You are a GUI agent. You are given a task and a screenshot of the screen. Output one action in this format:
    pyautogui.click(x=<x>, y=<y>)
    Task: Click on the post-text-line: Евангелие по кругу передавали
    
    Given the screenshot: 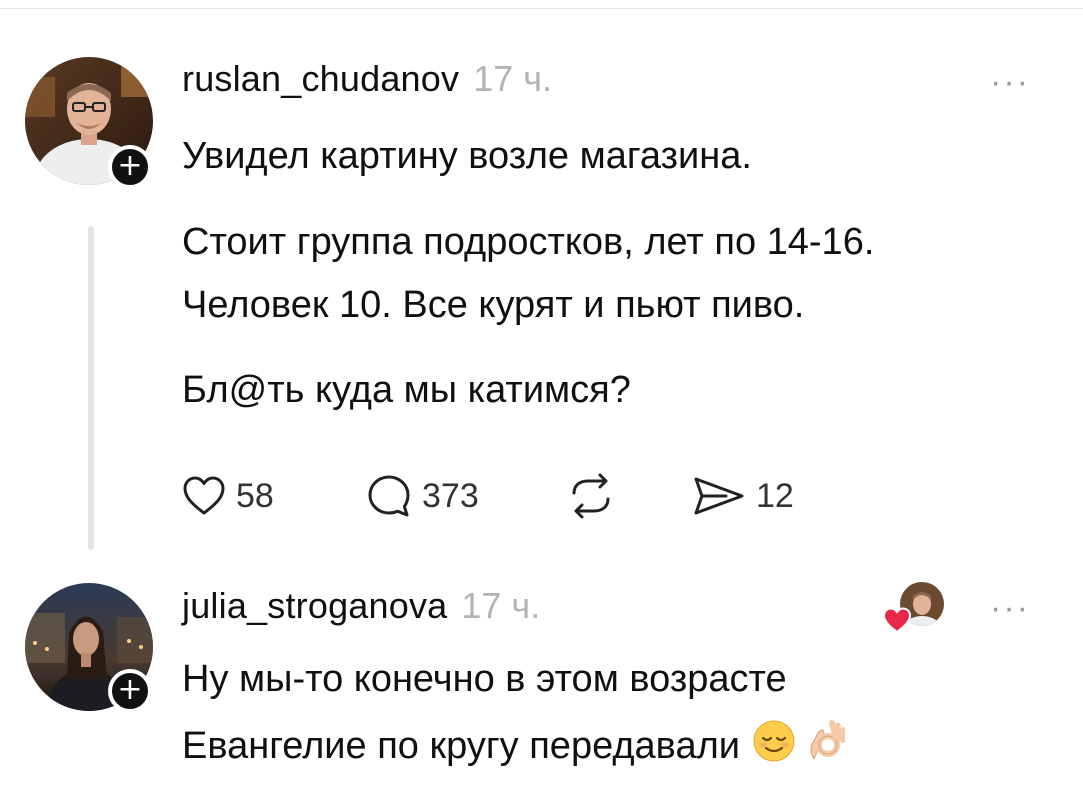 What is the action you would take?
    pyautogui.click(x=515, y=746)
    